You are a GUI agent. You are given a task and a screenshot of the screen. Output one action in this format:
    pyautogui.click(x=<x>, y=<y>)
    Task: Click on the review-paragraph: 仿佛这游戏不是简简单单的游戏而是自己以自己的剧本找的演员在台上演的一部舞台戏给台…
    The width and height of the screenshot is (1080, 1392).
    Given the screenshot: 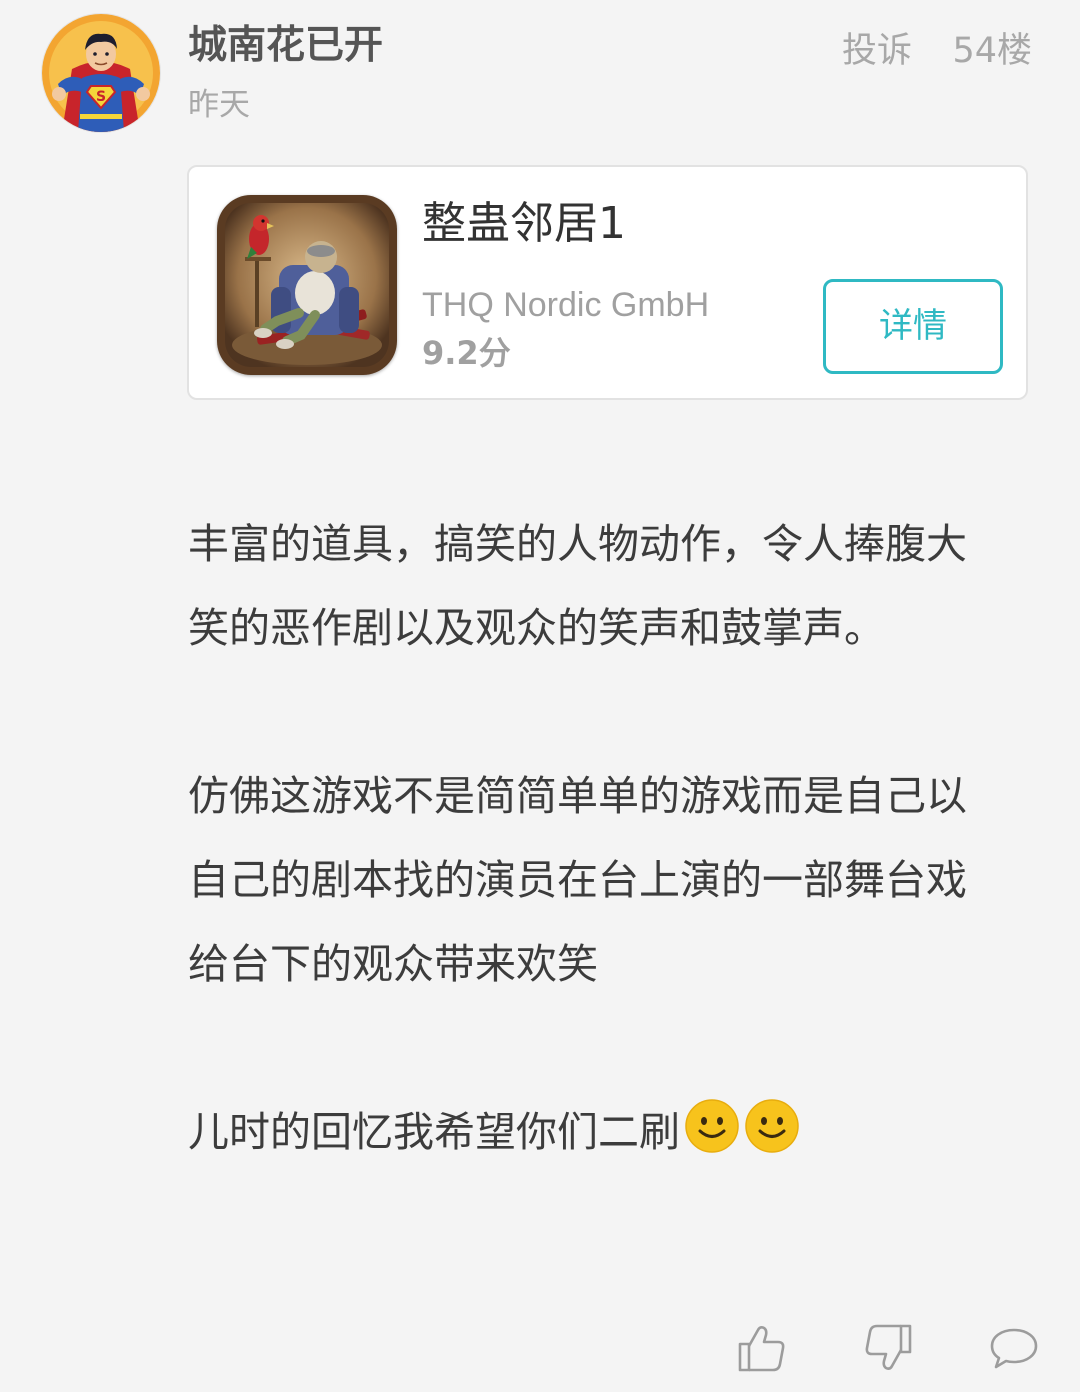 What is the action you would take?
    pyautogui.click(x=577, y=880)
    